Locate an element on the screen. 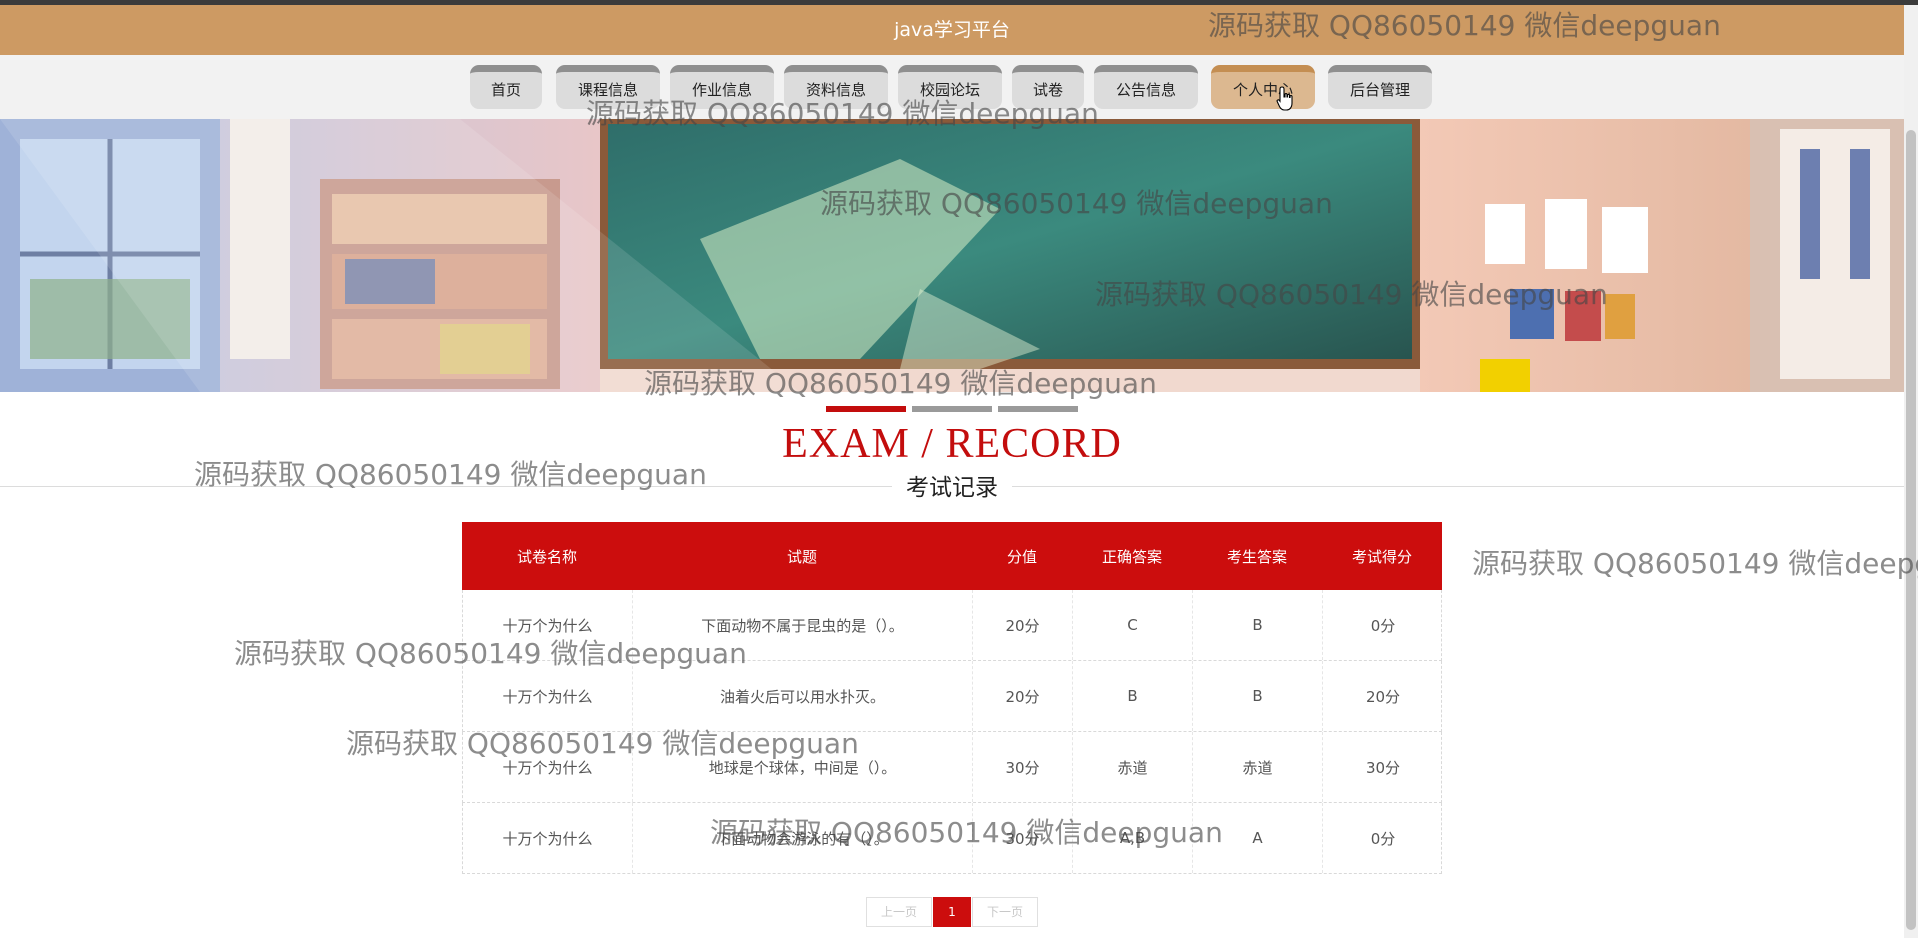  col-header-paper: 试卷名称 is located at coordinates (546, 556).